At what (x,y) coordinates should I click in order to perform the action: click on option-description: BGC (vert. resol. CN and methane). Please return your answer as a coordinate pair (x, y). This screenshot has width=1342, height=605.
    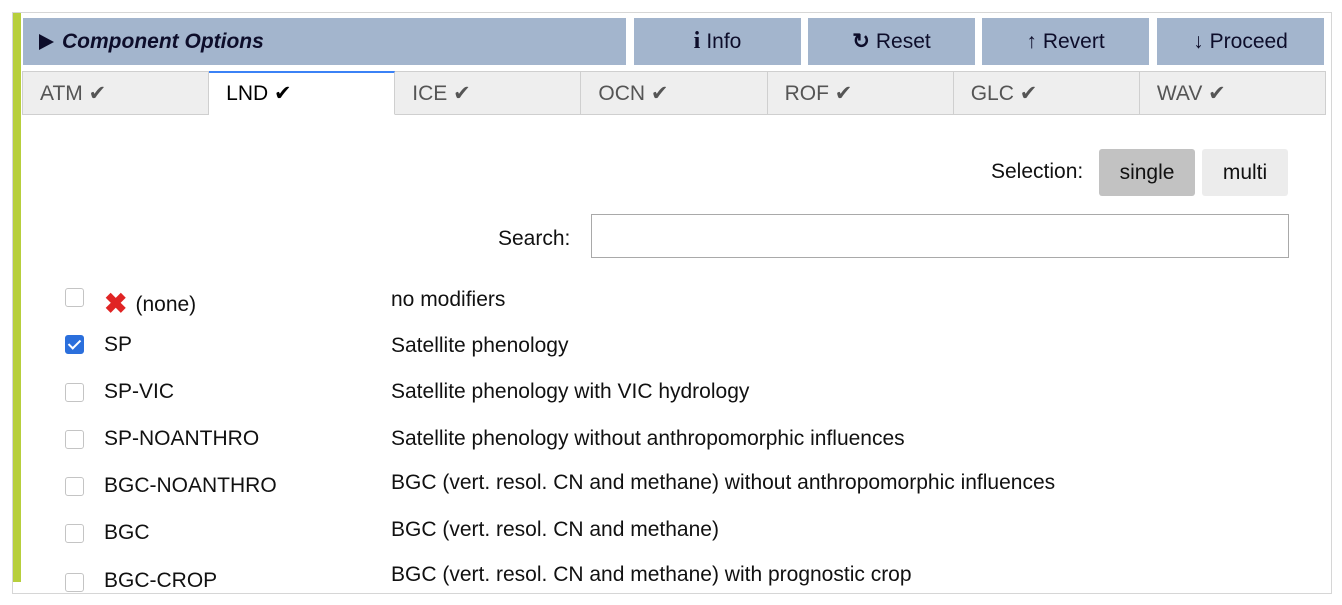
    Looking at the image, I should click on (555, 529).